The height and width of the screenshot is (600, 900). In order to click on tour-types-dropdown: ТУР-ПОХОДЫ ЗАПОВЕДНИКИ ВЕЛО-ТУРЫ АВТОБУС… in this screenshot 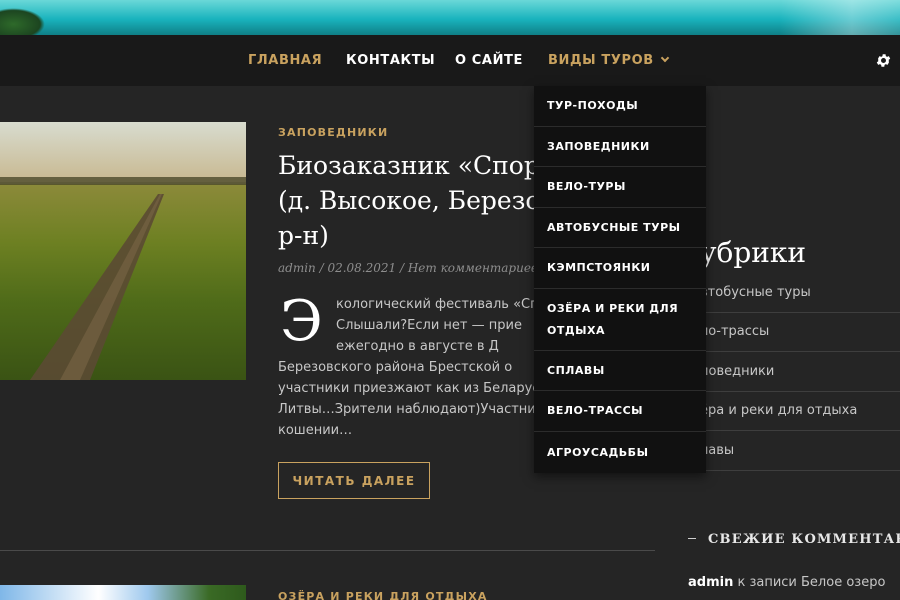, I will do `click(620, 279)`.